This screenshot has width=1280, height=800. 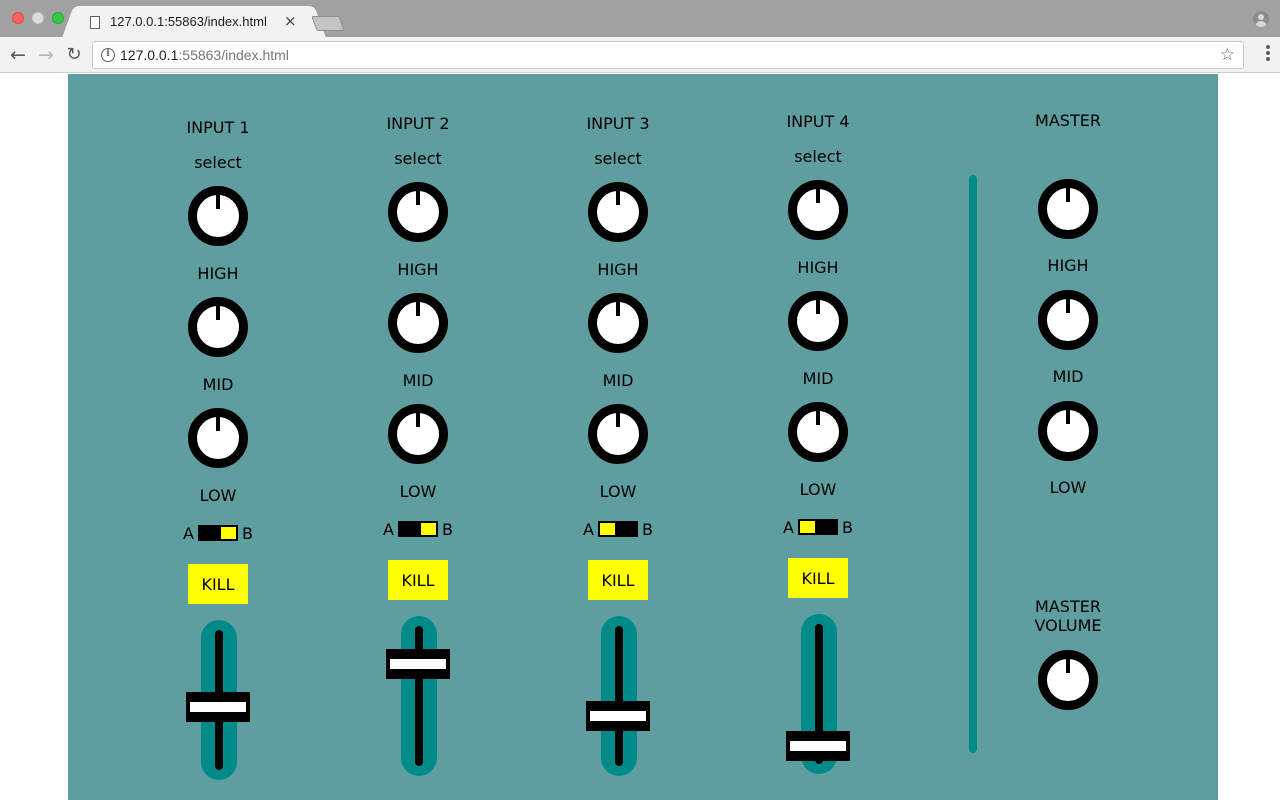 What do you see at coordinates (233, 55) in the screenshot?
I see `url-path: :55863/index.html` at bounding box center [233, 55].